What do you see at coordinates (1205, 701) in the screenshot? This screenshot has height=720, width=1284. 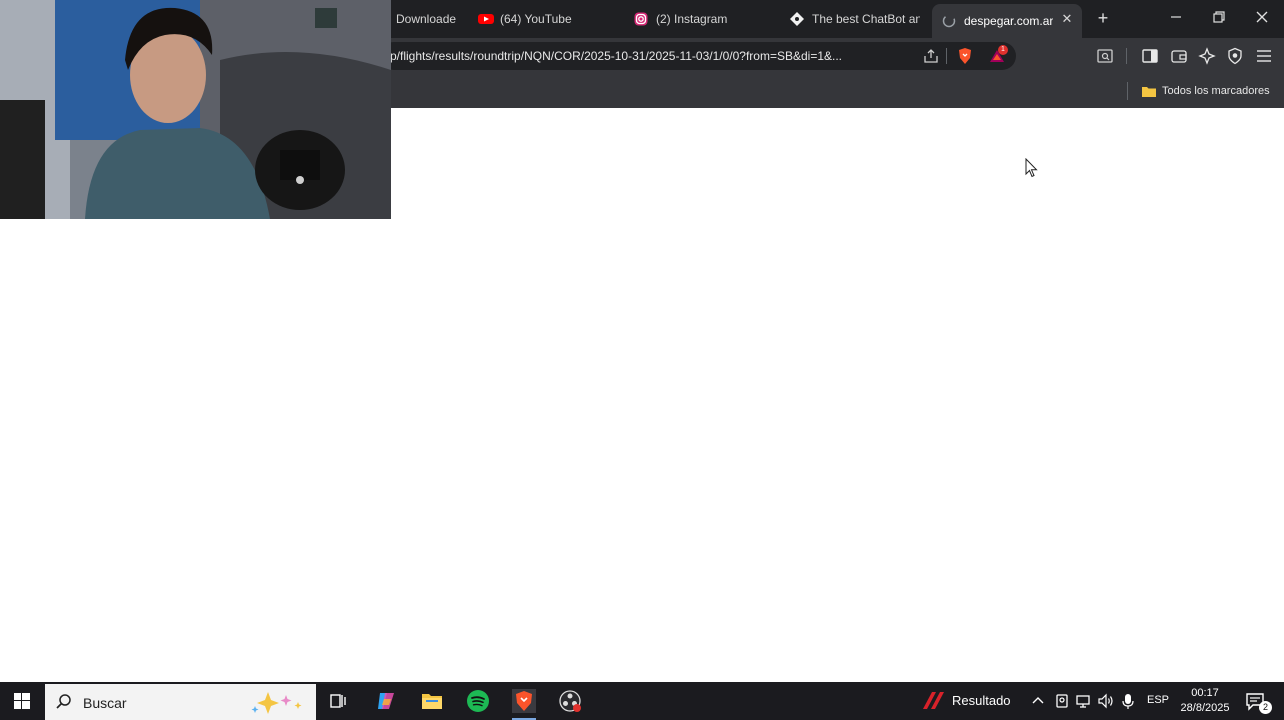 I see `clock: 00:17 28/8/2025` at bounding box center [1205, 701].